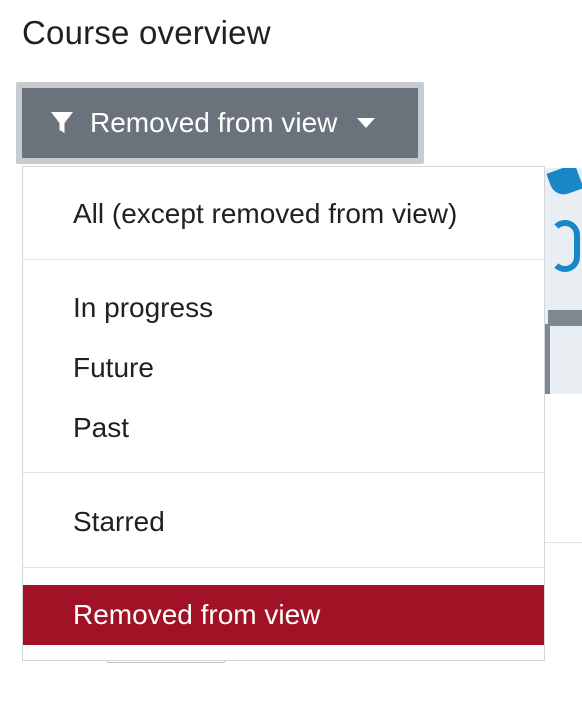 Image resolution: width=582 pixels, height=704 pixels. Describe the element at coordinates (283, 368) in the screenshot. I see `menu-item-future: Future` at that location.